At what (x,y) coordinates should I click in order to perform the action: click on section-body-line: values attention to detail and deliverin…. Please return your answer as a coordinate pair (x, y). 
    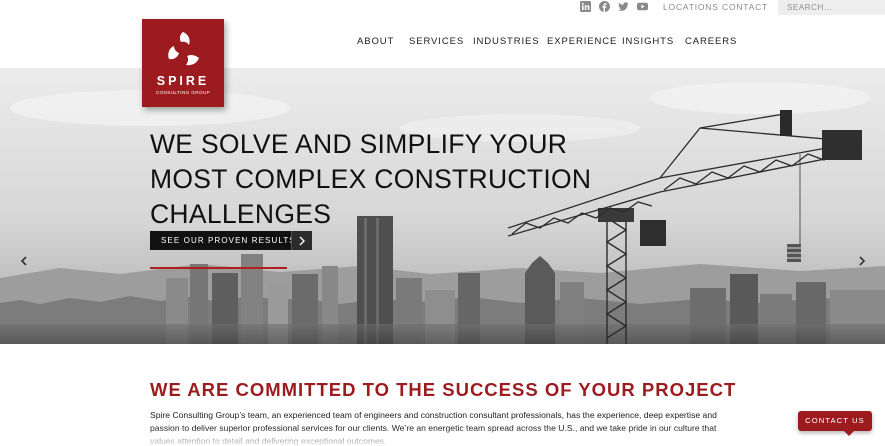
    Looking at the image, I should click on (268, 441).